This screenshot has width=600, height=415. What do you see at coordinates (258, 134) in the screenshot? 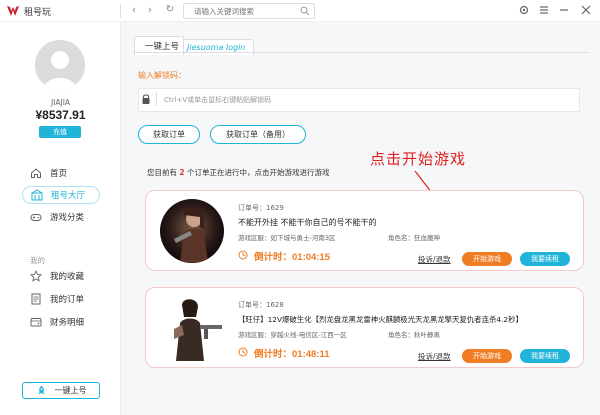
I see `get-order-backup-button: 获取订单（备用）` at bounding box center [258, 134].